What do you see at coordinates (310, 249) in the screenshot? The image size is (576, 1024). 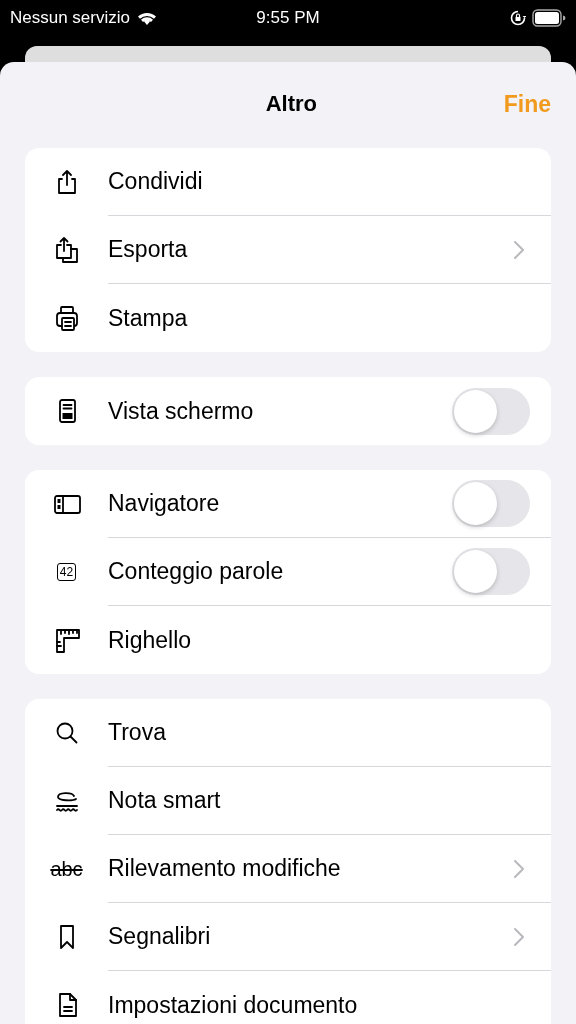 I see `menu-item-label: Esporta` at bounding box center [310, 249].